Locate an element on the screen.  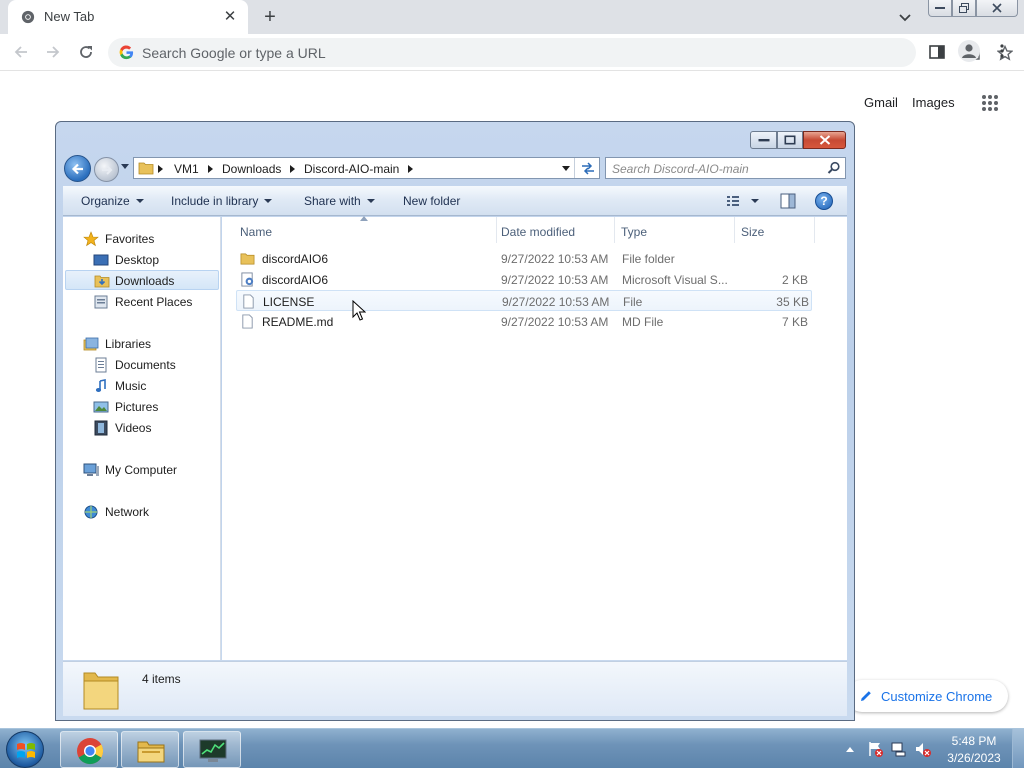
volume-muted-icon is located at coordinates (923, 749).